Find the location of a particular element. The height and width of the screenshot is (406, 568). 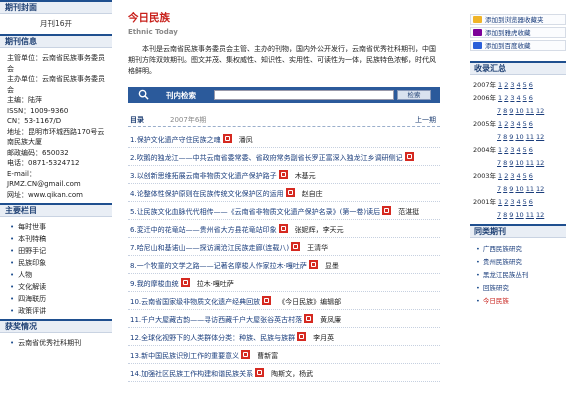

article-link: 加强社区民族工作构建和谐民族关系 is located at coordinates (197, 374).